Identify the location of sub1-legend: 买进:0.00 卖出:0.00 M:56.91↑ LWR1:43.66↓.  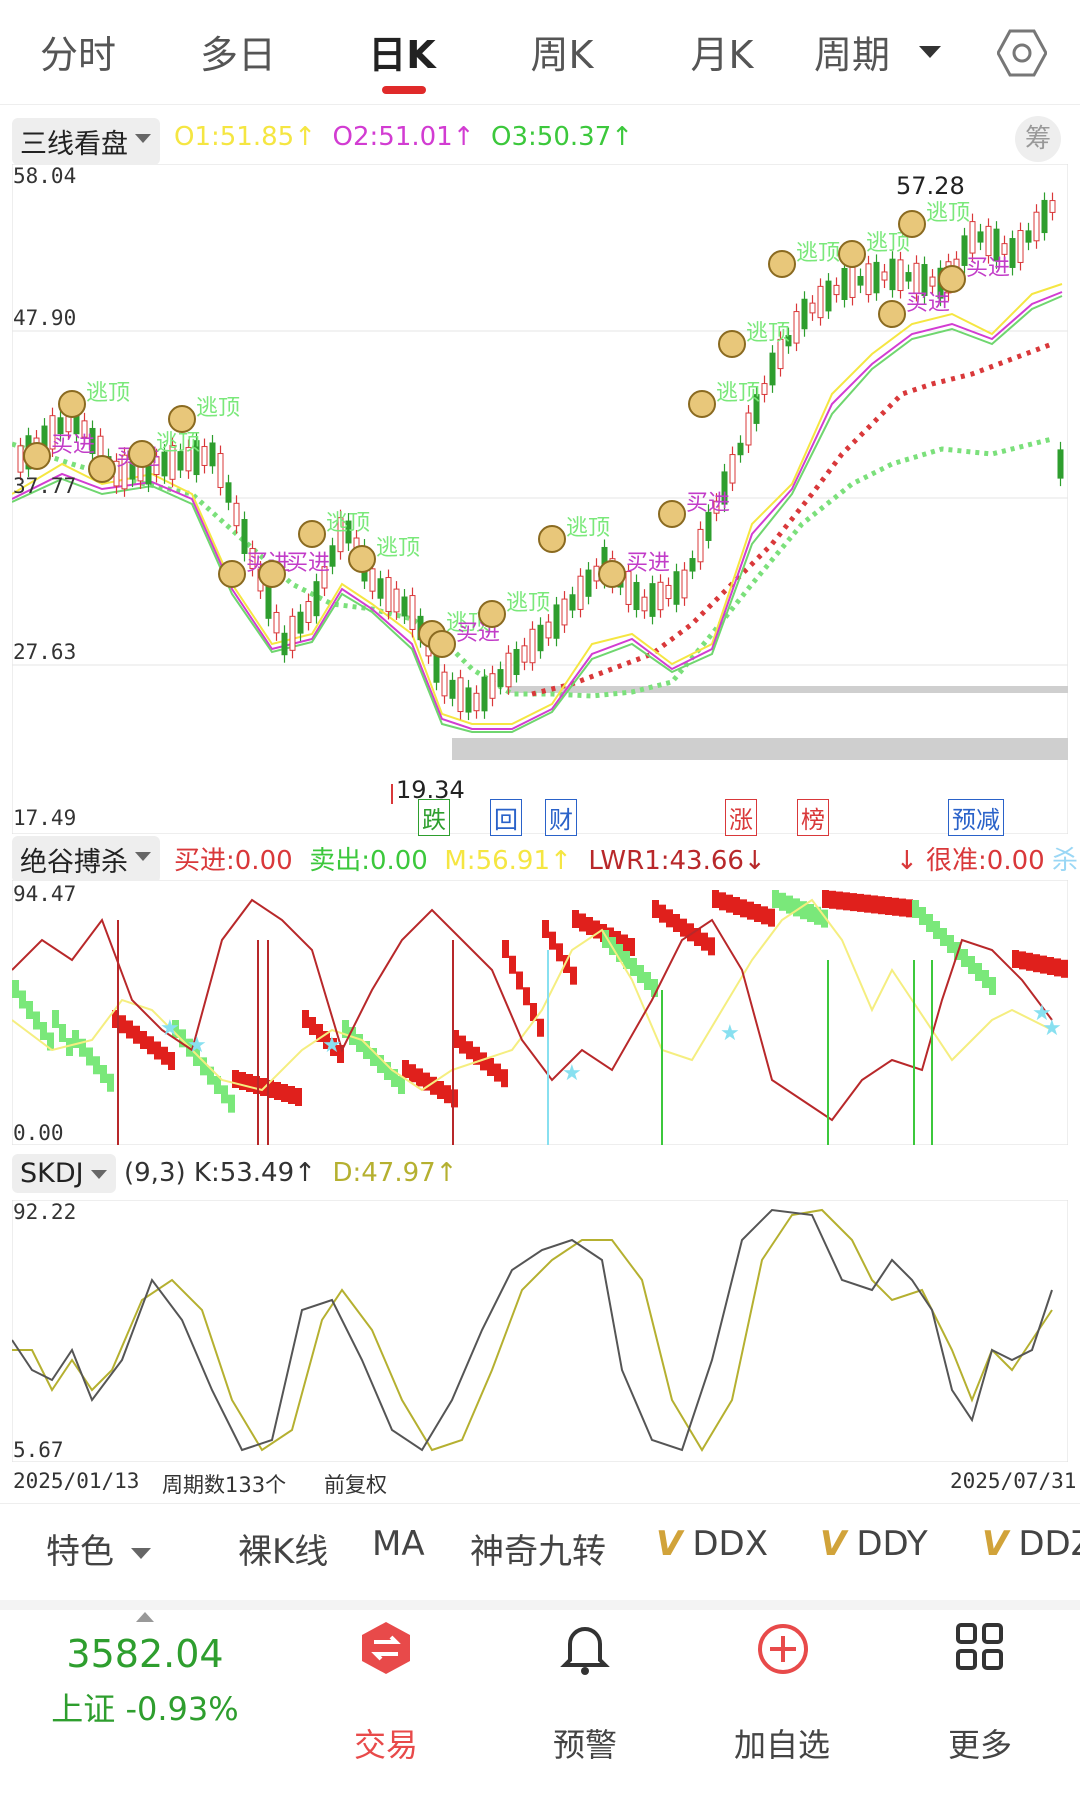
(470, 858).